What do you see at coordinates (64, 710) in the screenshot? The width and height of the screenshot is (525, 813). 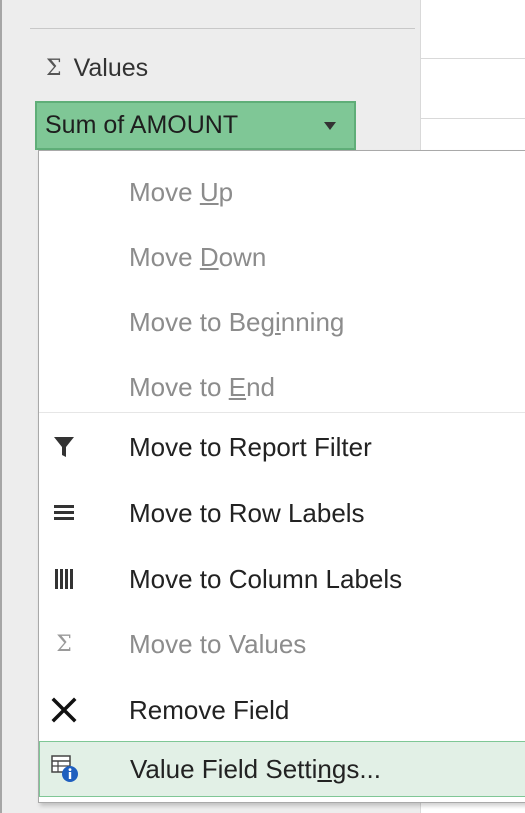 I see `remove-x-icon` at bounding box center [64, 710].